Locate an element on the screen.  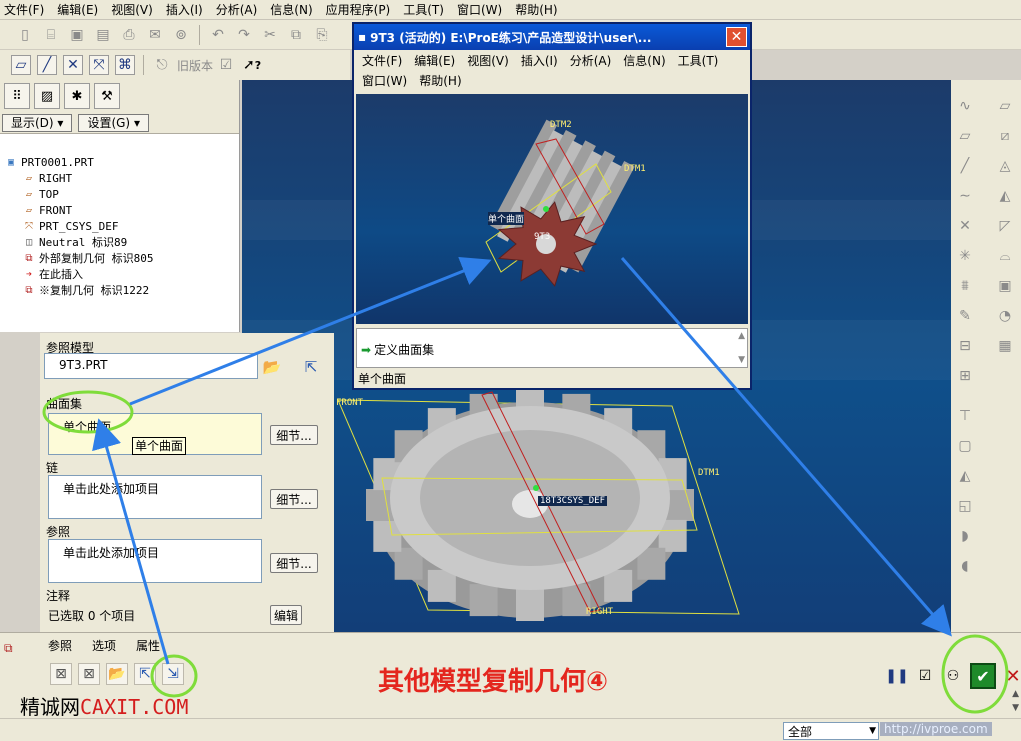
show-dropdown: 显示(D) ▾ is located at coordinates (37, 122).